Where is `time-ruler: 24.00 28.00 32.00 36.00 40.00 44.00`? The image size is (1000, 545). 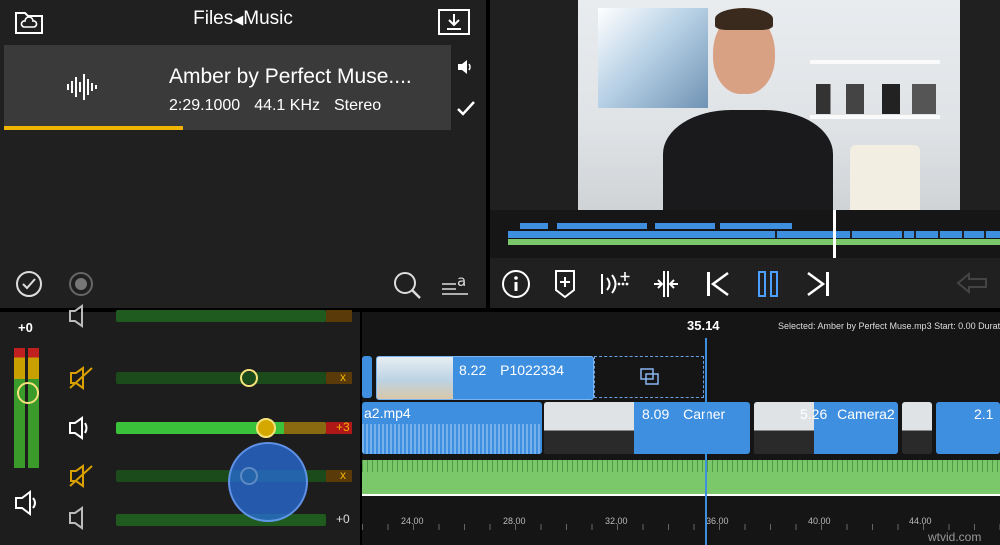
time-ruler: 24.00 28.00 32.00 36.00 40.00 44.00 is located at coordinates (681, 527).